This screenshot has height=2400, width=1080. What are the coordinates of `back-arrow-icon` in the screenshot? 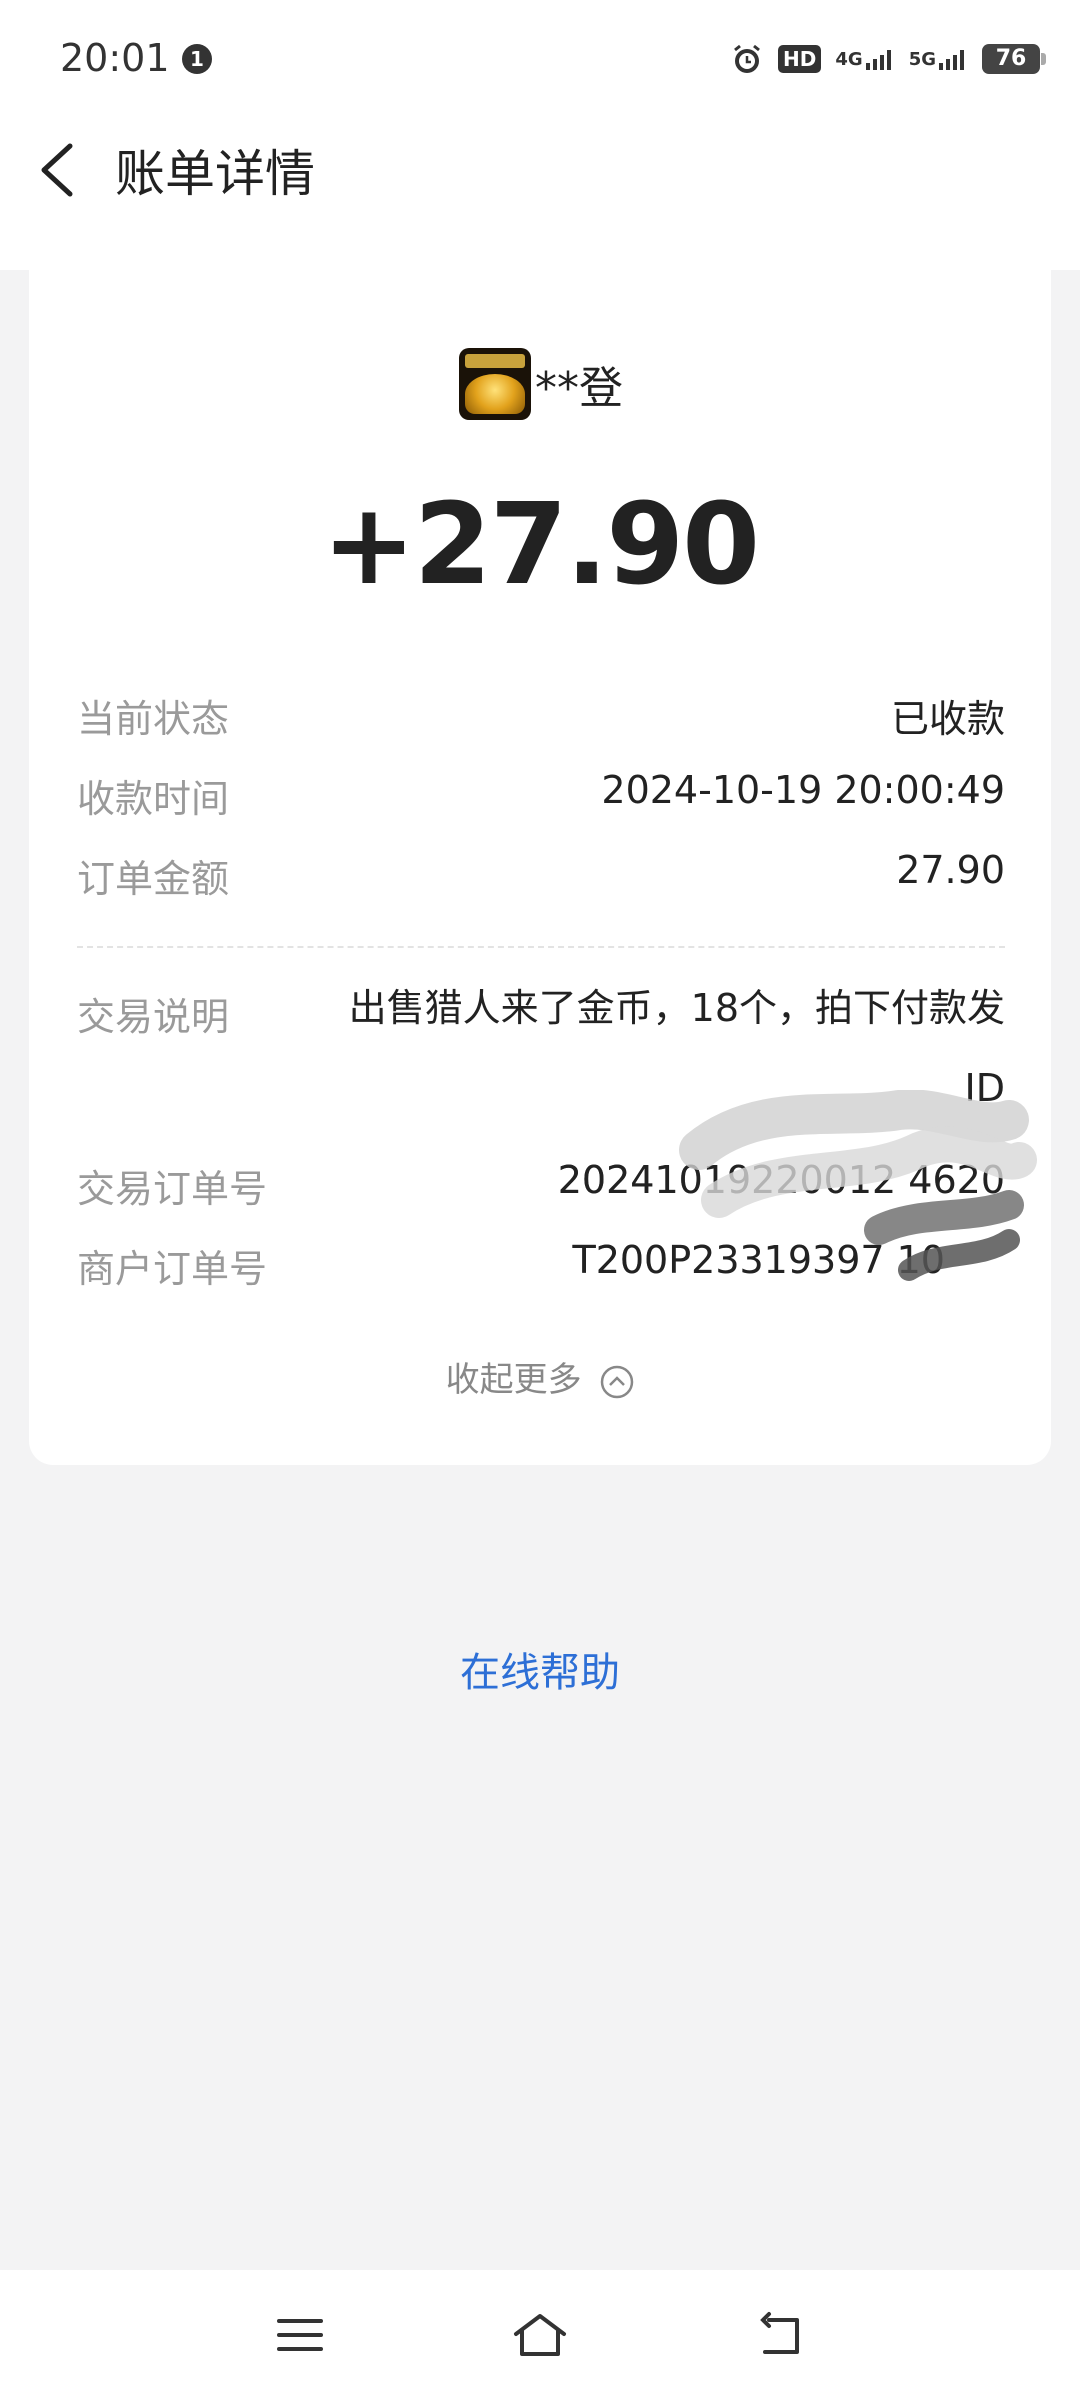 It's located at (59, 170).